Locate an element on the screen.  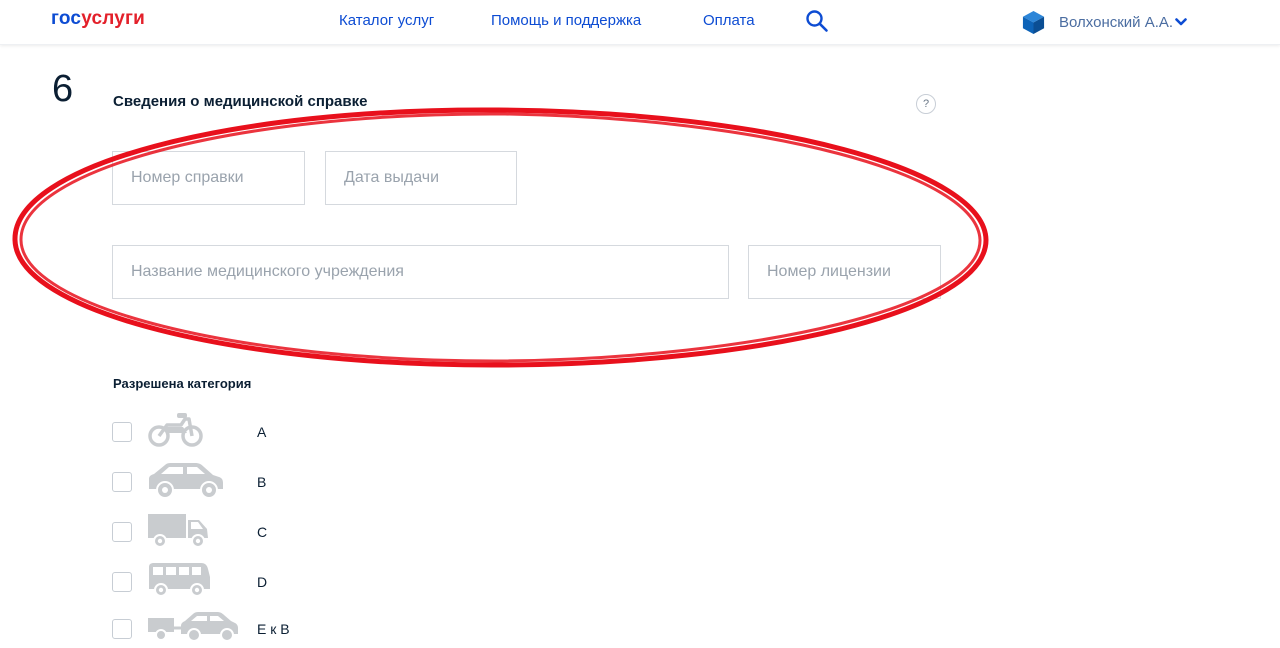
nav-payment-link: Оплата is located at coordinates (729, 20).